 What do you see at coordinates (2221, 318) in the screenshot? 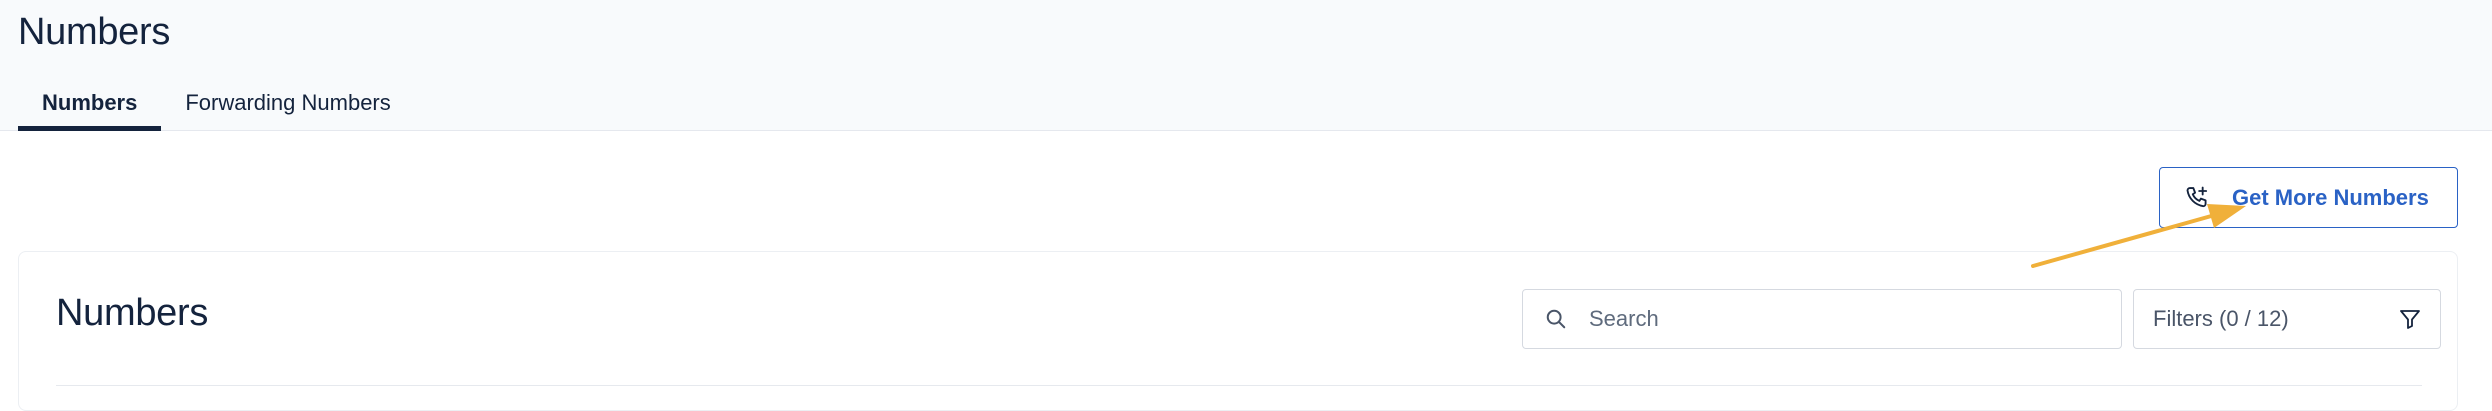
I see `filters-label: Filters (0 / 12)` at bounding box center [2221, 318].